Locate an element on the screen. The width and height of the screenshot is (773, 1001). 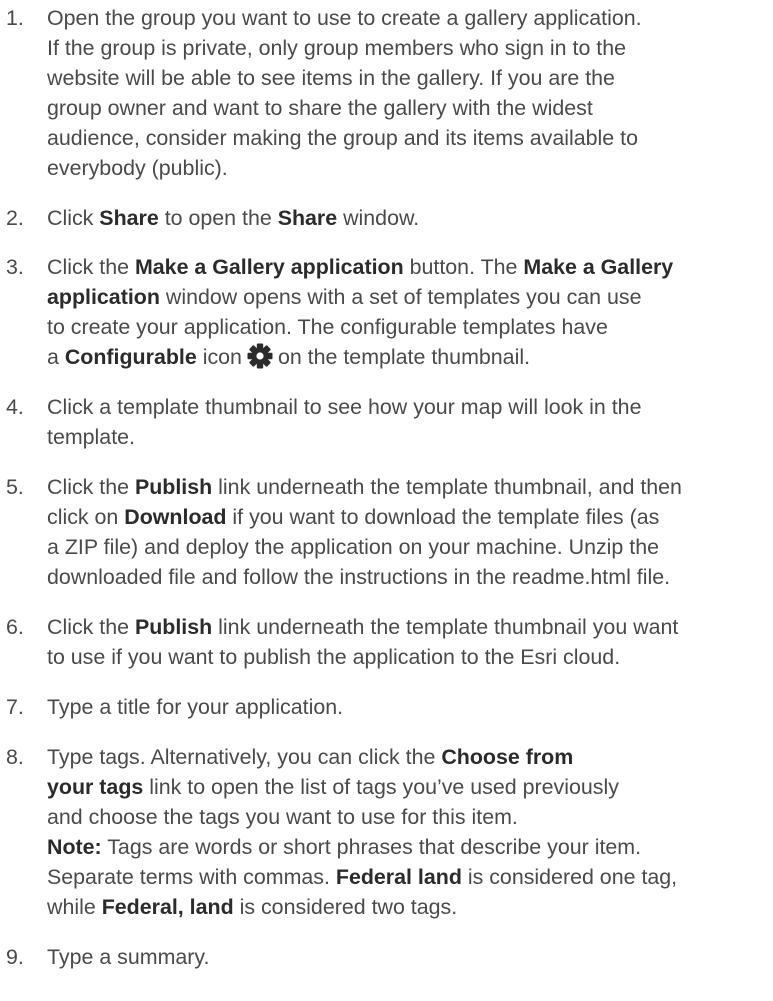
step-number: 1. is located at coordinates (15, 18).